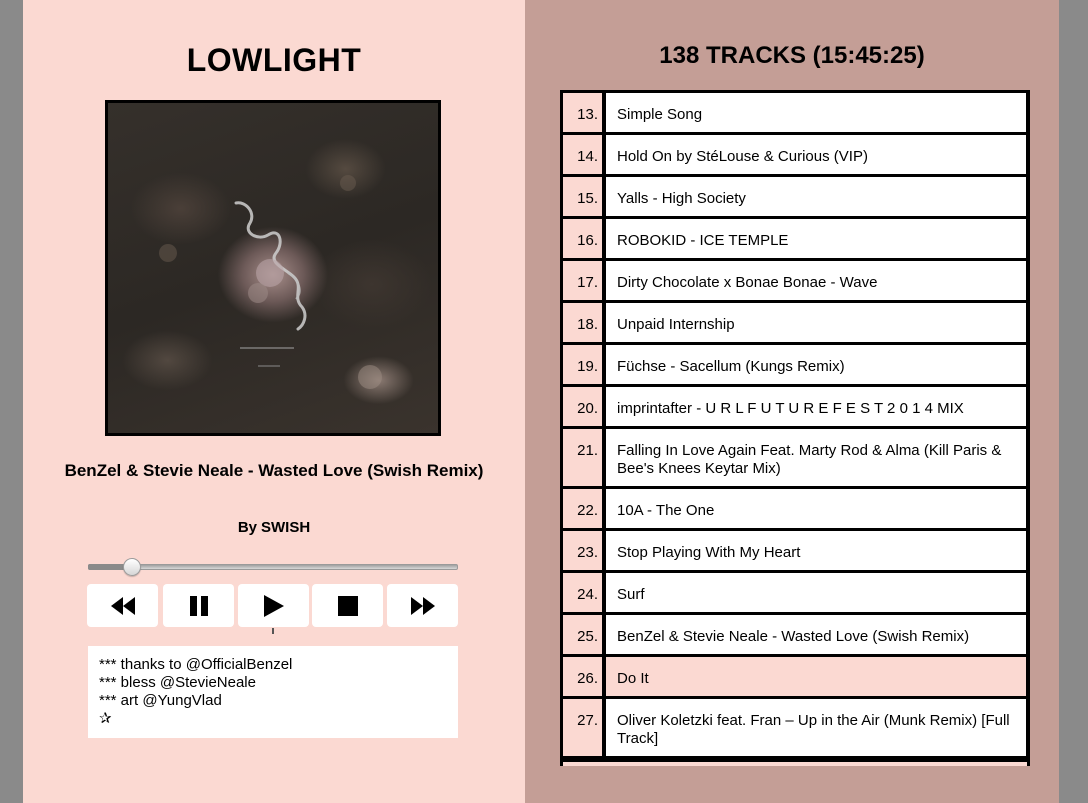  Describe the element at coordinates (582, 406) in the screenshot. I see `track-number: 20.` at that location.